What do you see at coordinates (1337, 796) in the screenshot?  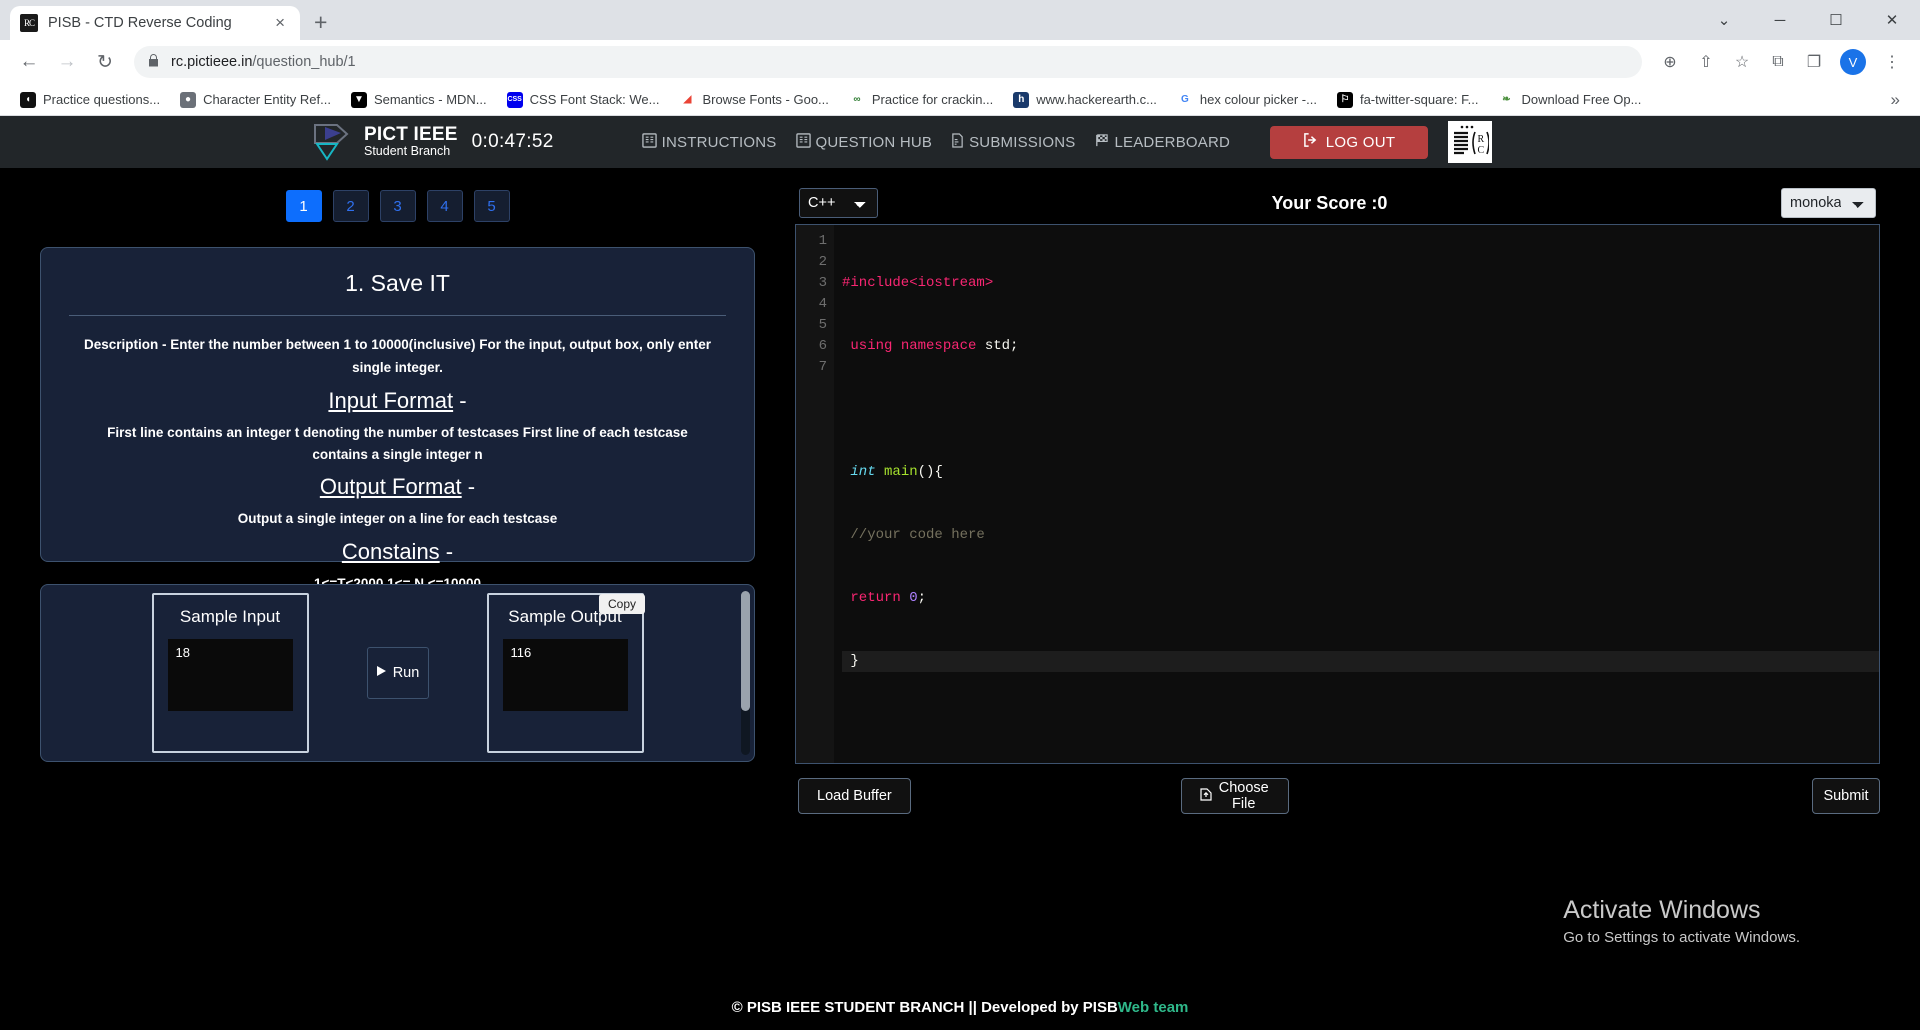 I see `editor-actions: Load Buffer Choose File Submit` at bounding box center [1337, 796].